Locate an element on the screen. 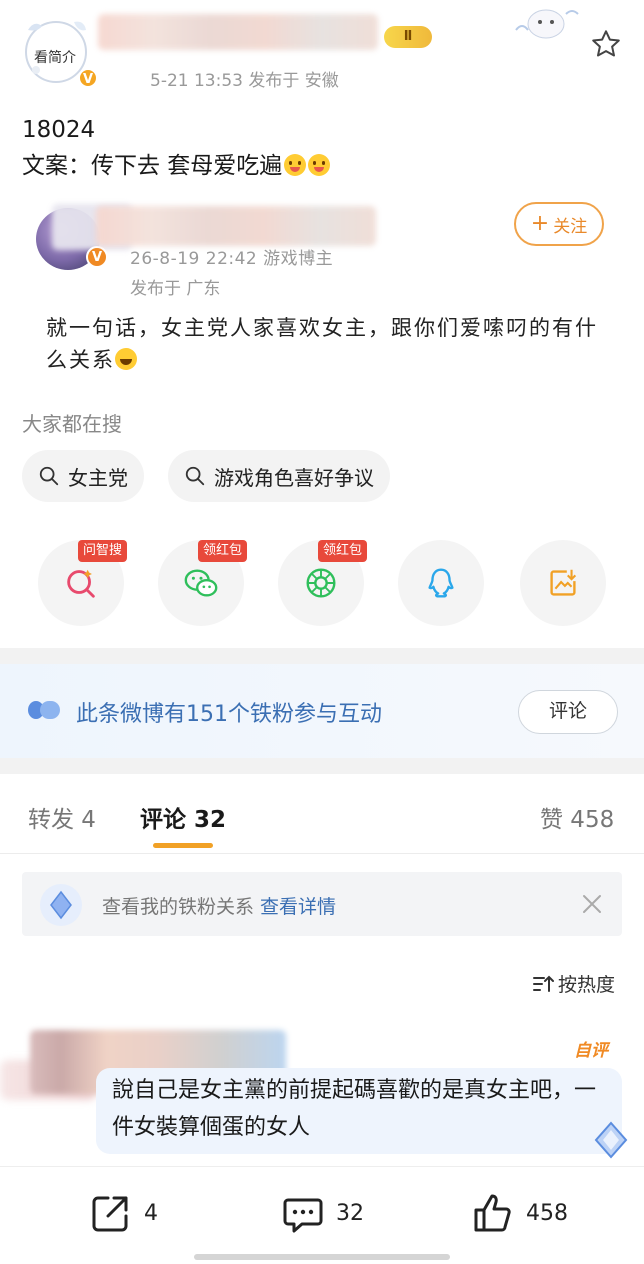  fans-banner-text: 此条微博有151个铁粉参与互动 is located at coordinates (229, 714).